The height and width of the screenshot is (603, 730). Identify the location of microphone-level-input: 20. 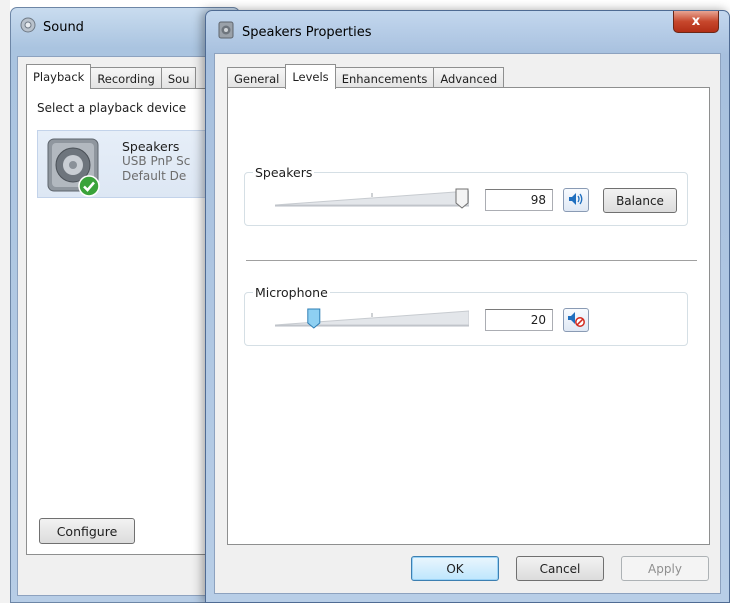
(519, 320).